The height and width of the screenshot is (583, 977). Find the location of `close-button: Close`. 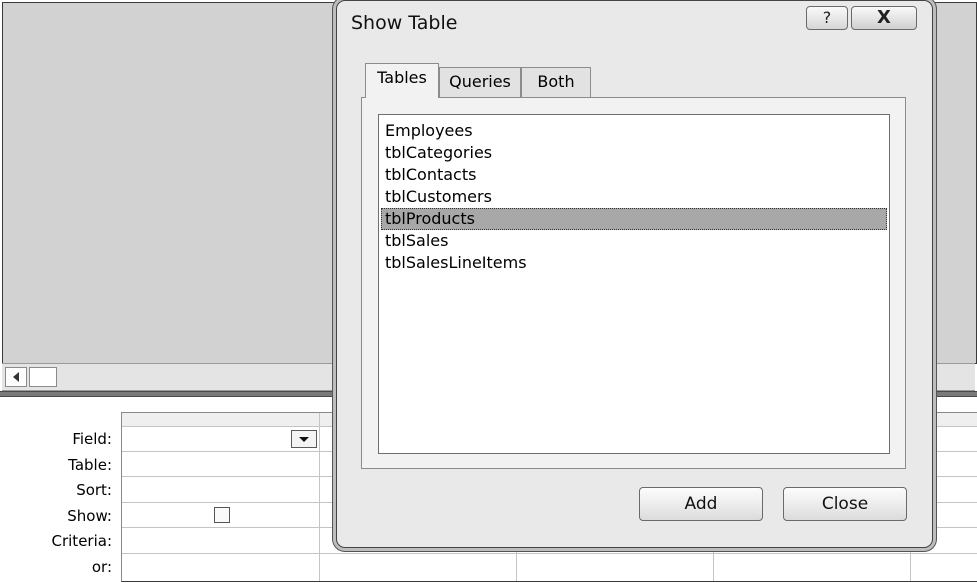

close-button: Close is located at coordinates (845, 504).